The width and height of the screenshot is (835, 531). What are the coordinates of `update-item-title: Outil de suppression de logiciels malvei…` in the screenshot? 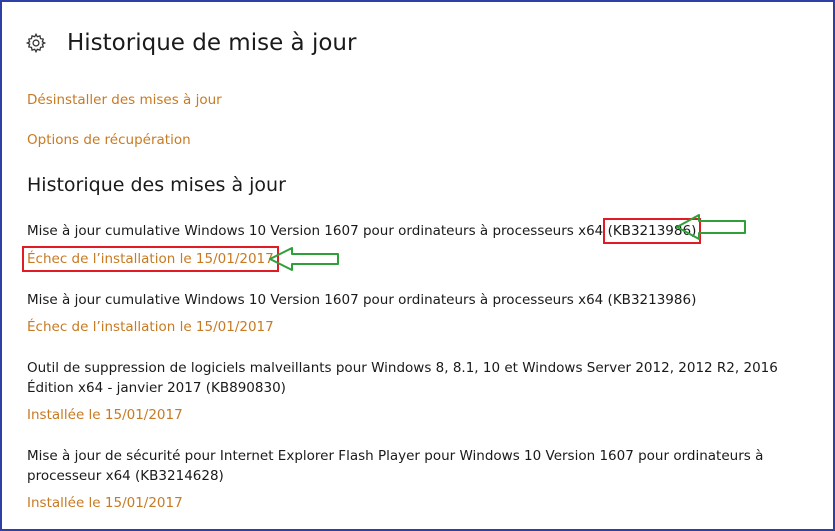 It's located at (402, 378).